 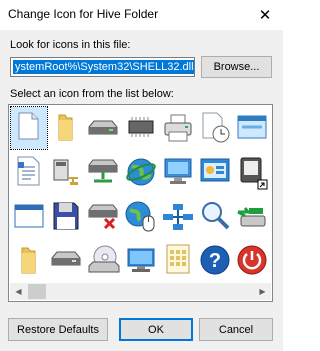 What do you see at coordinates (29, 216) in the screenshot?
I see `application-window-icon` at bounding box center [29, 216].